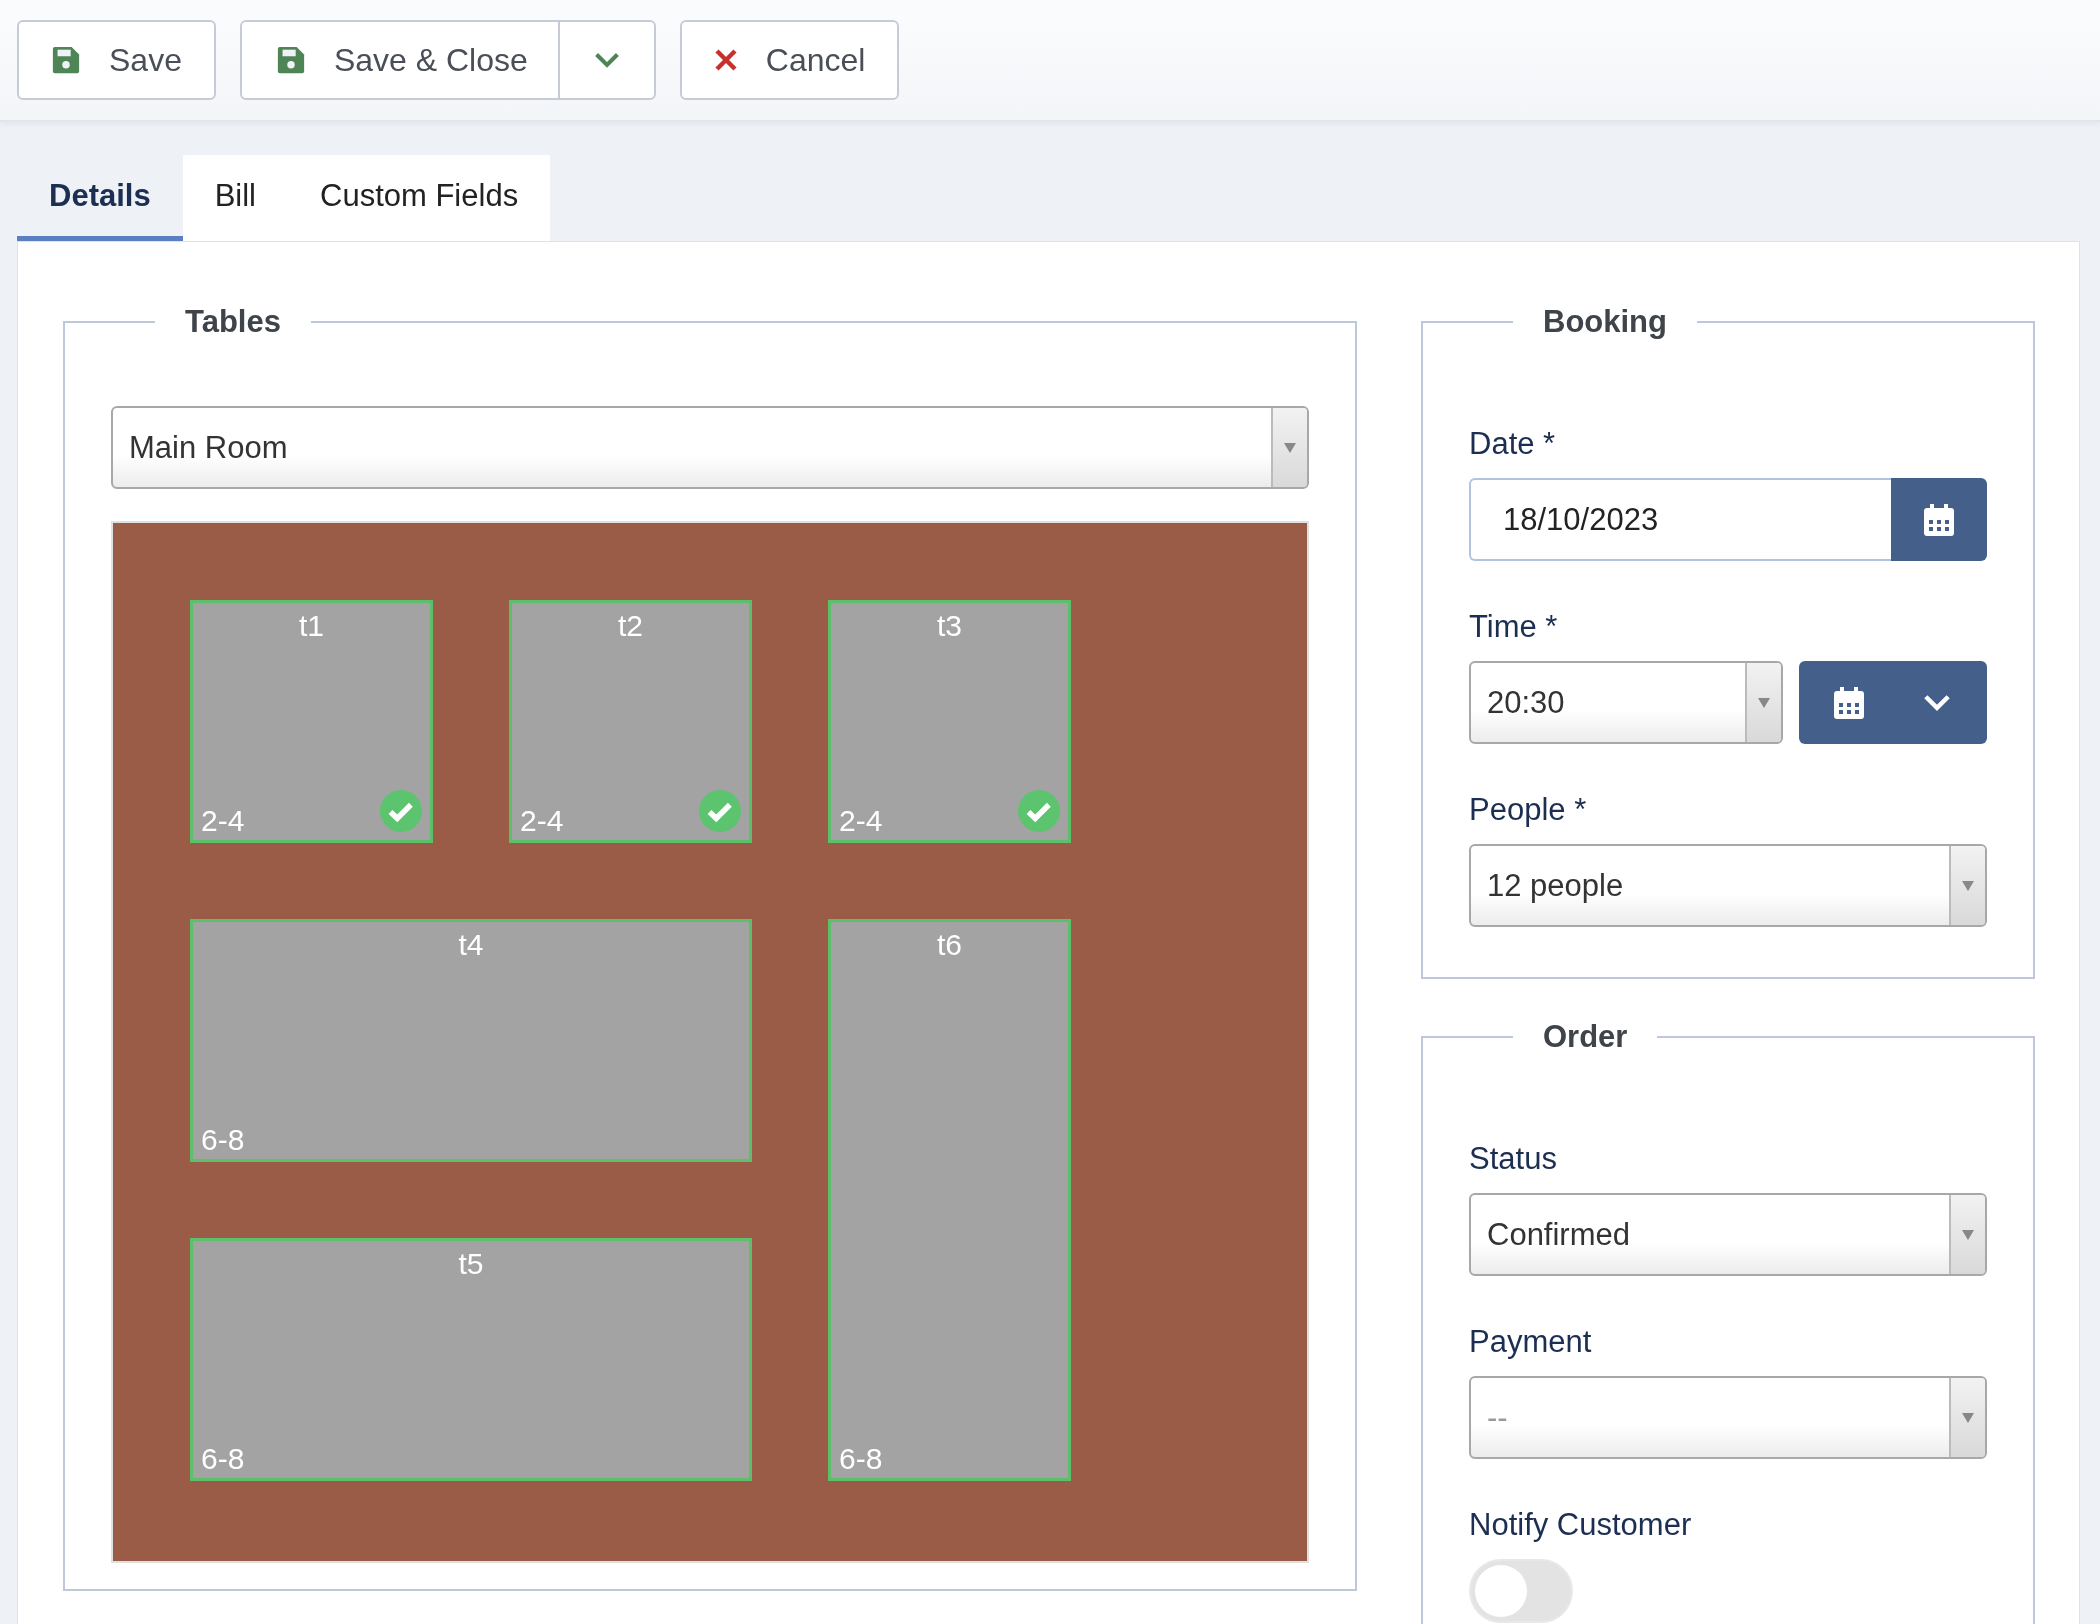 This screenshot has height=1624, width=2100. Describe the element at coordinates (1581, 1525) in the screenshot. I see `field-label: Notify Customer` at that location.